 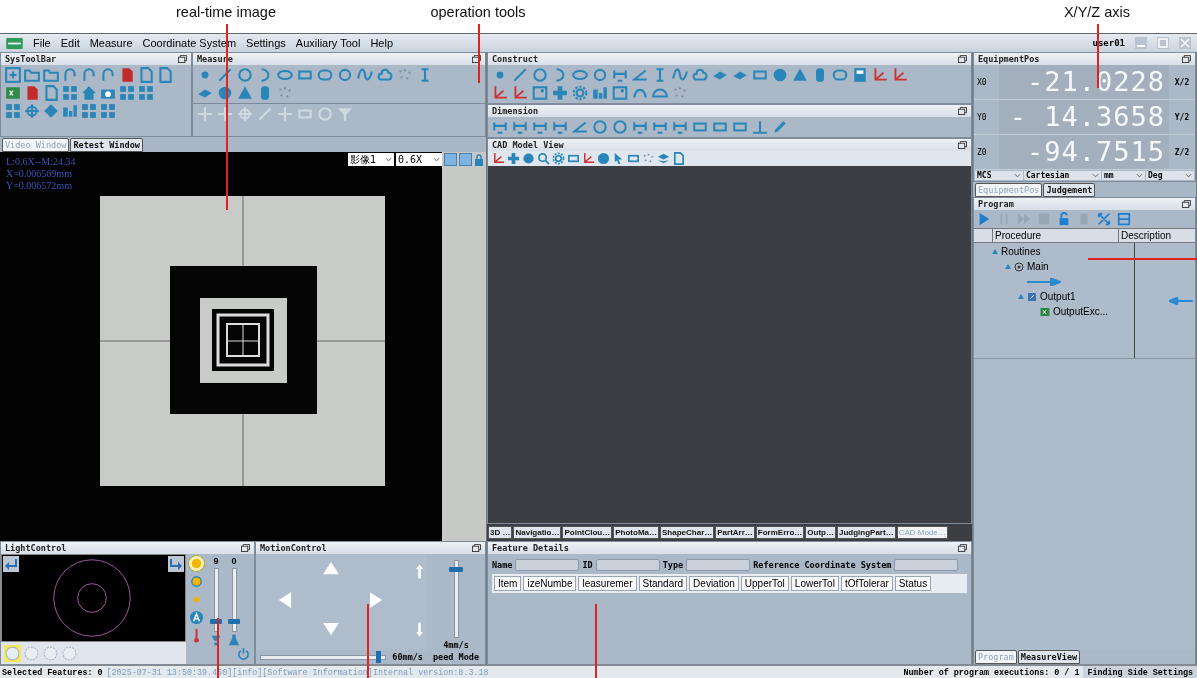 What do you see at coordinates (266, 43) in the screenshot?
I see `menu-item: Settings` at bounding box center [266, 43].